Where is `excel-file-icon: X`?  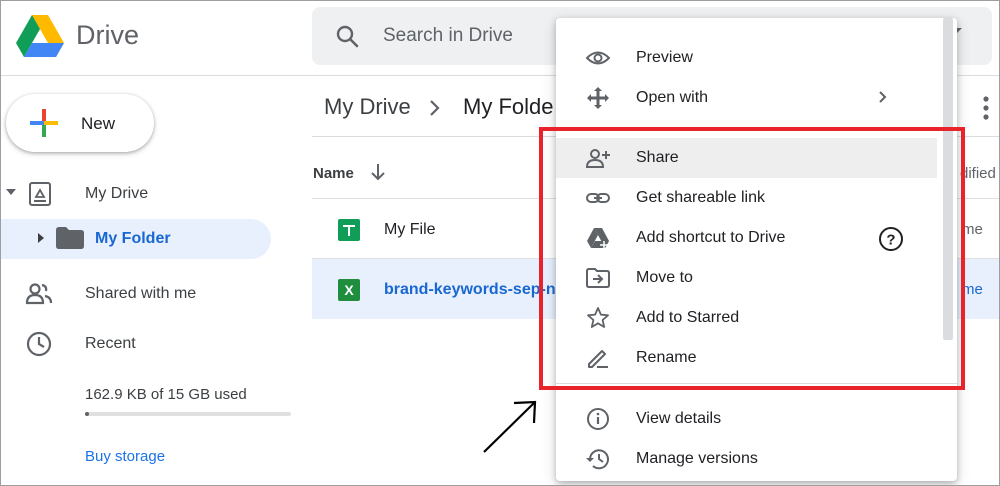 excel-file-icon: X is located at coordinates (349, 290).